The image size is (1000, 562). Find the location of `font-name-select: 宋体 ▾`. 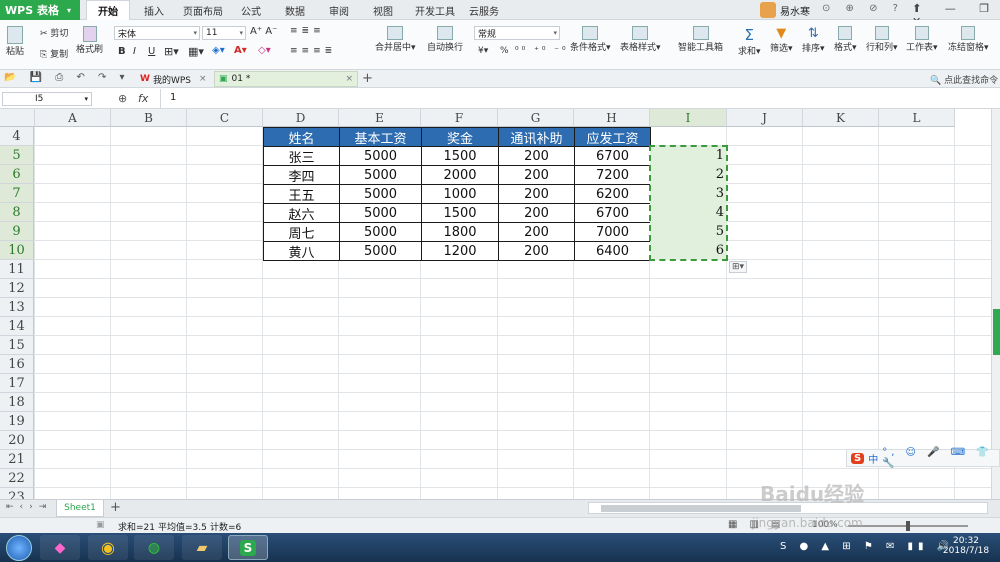

font-name-select: 宋体 ▾ is located at coordinates (157, 33).